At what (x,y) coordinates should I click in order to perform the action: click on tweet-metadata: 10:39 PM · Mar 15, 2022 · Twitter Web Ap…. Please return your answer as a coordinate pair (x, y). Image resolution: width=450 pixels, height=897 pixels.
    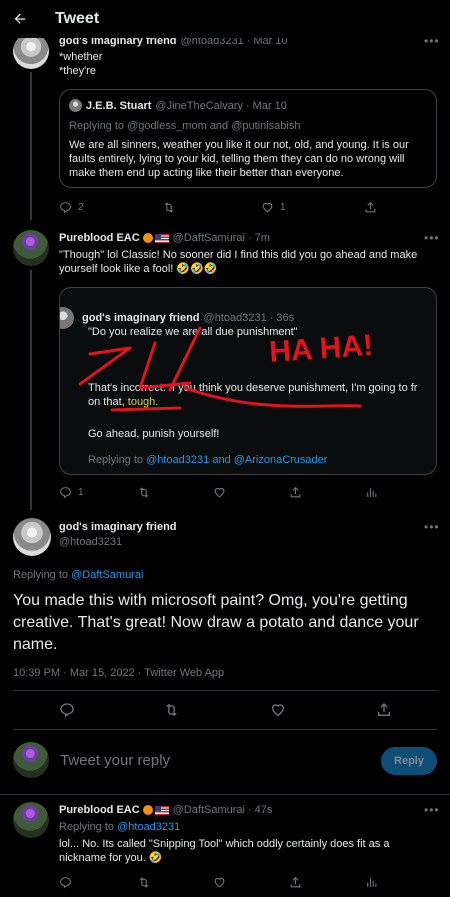
    Looking at the image, I should click on (119, 673).